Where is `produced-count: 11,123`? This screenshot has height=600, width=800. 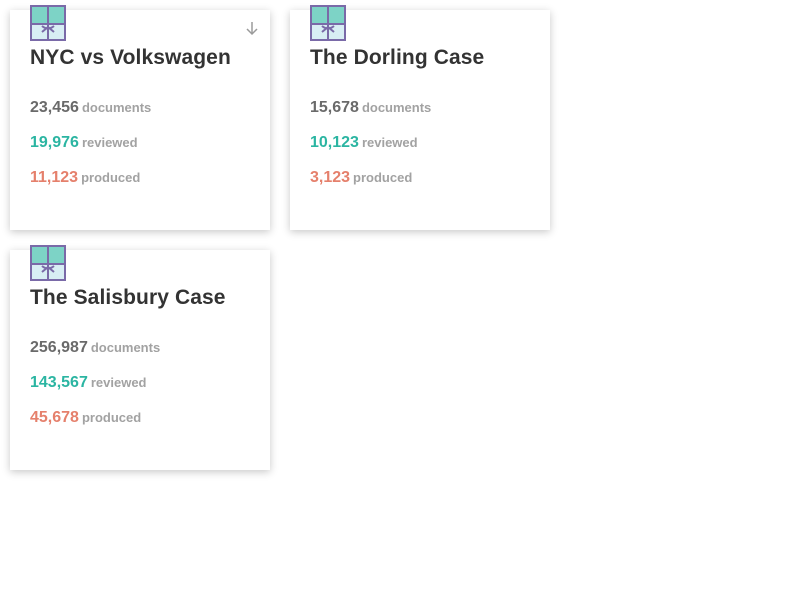 produced-count: 11,123 is located at coordinates (54, 177).